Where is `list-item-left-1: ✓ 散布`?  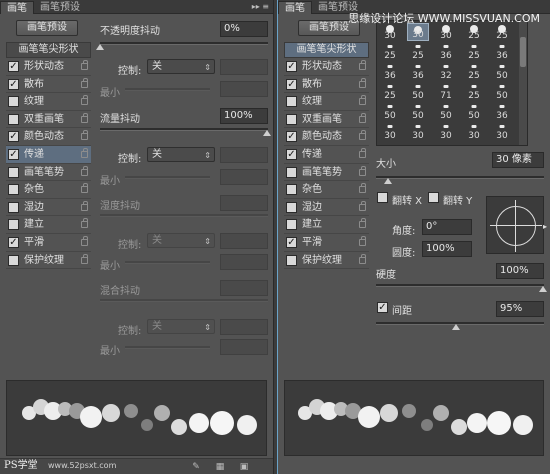
list-item-left-1: ✓ 散布 is located at coordinates (48, 85).